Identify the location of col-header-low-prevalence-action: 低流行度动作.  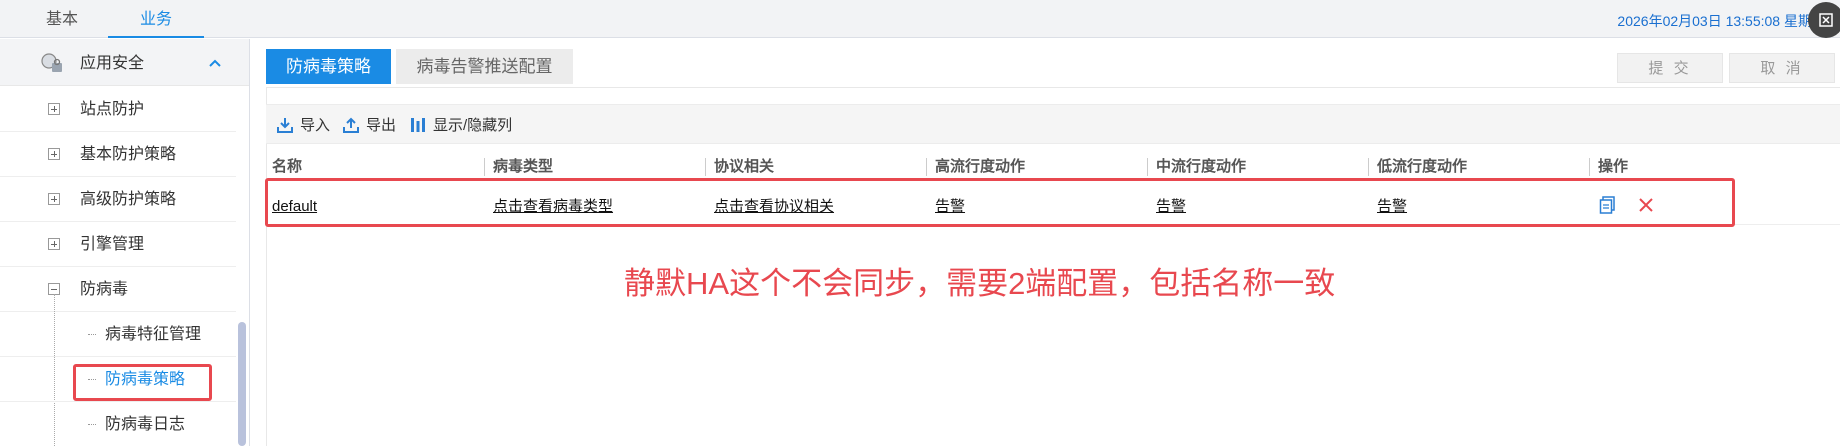
(1422, 166).